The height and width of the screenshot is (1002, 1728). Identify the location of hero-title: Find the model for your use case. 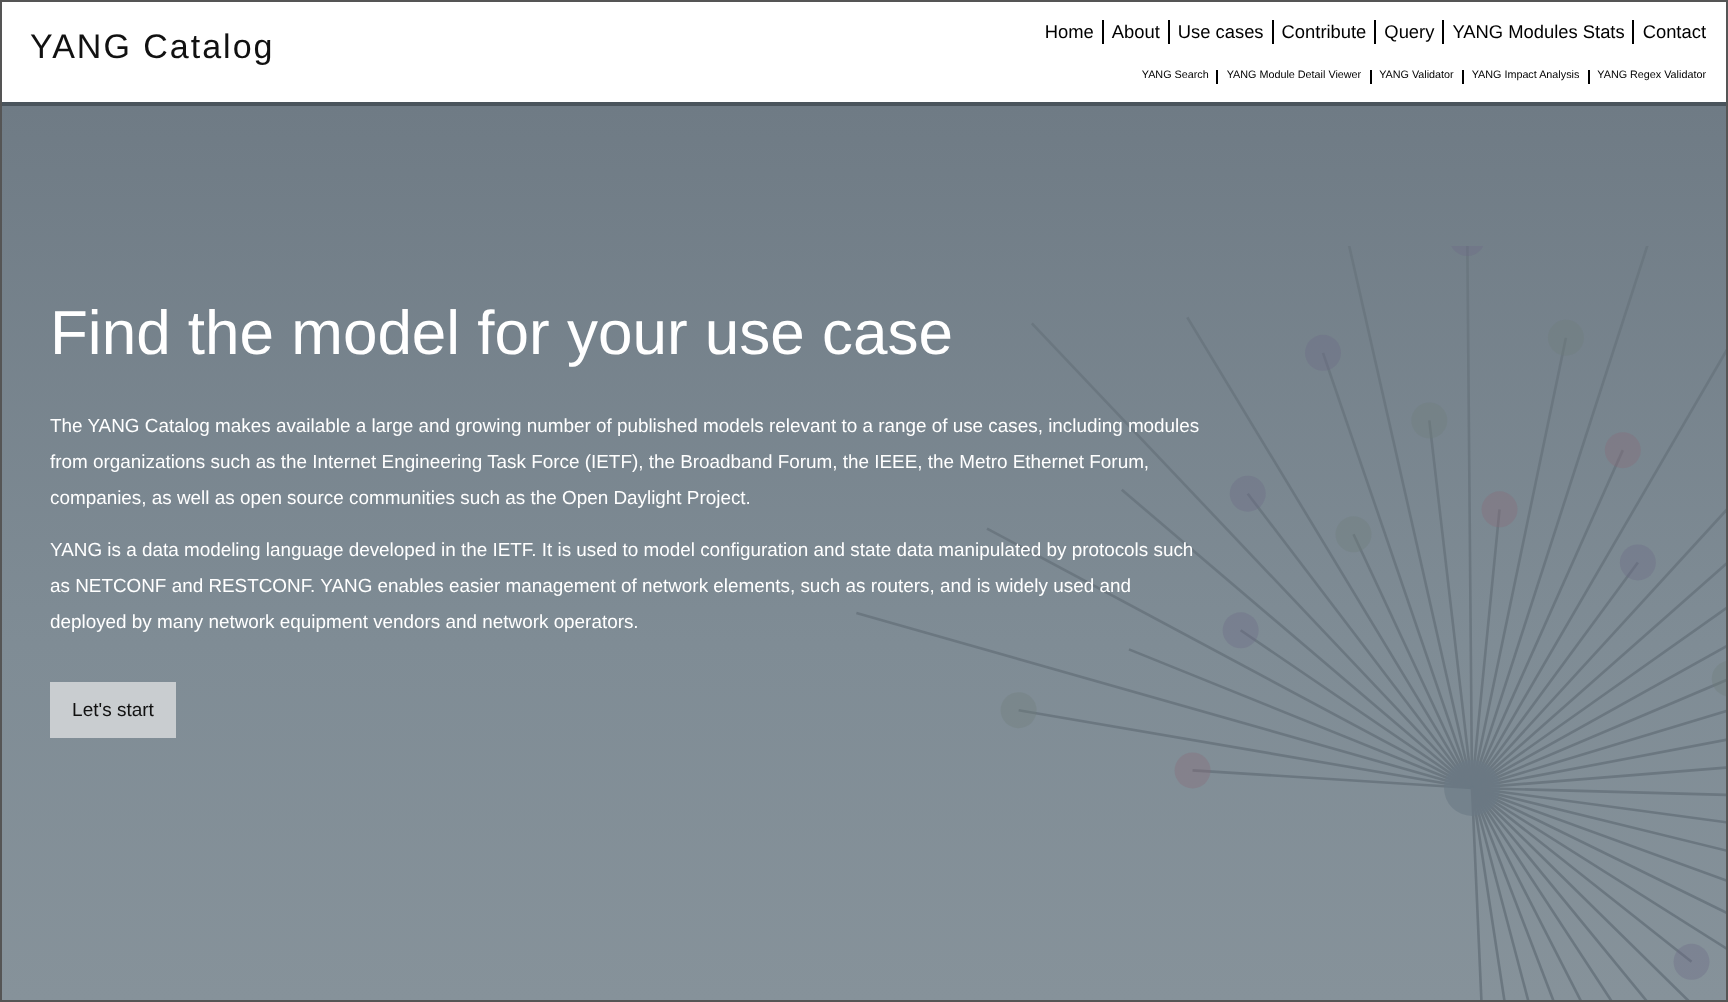
(502, 334).